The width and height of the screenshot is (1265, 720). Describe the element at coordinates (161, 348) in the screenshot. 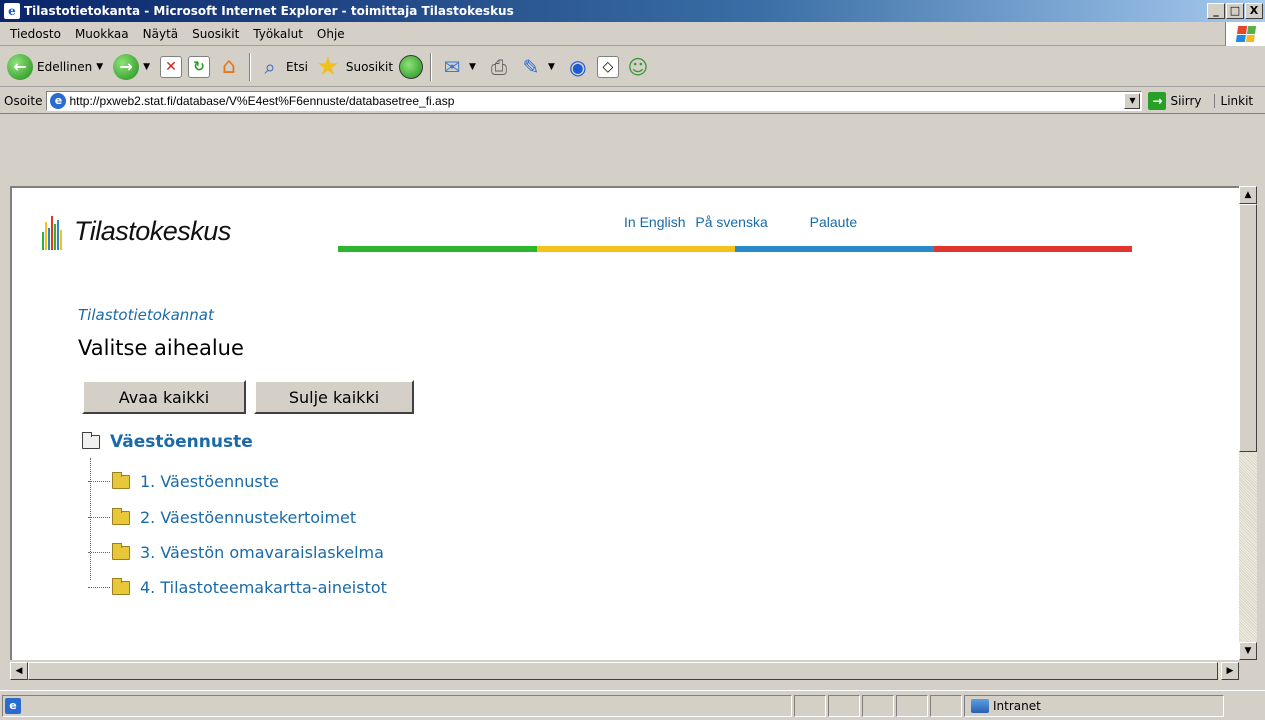

I see `page-title: Valitse aihealue` at that location.